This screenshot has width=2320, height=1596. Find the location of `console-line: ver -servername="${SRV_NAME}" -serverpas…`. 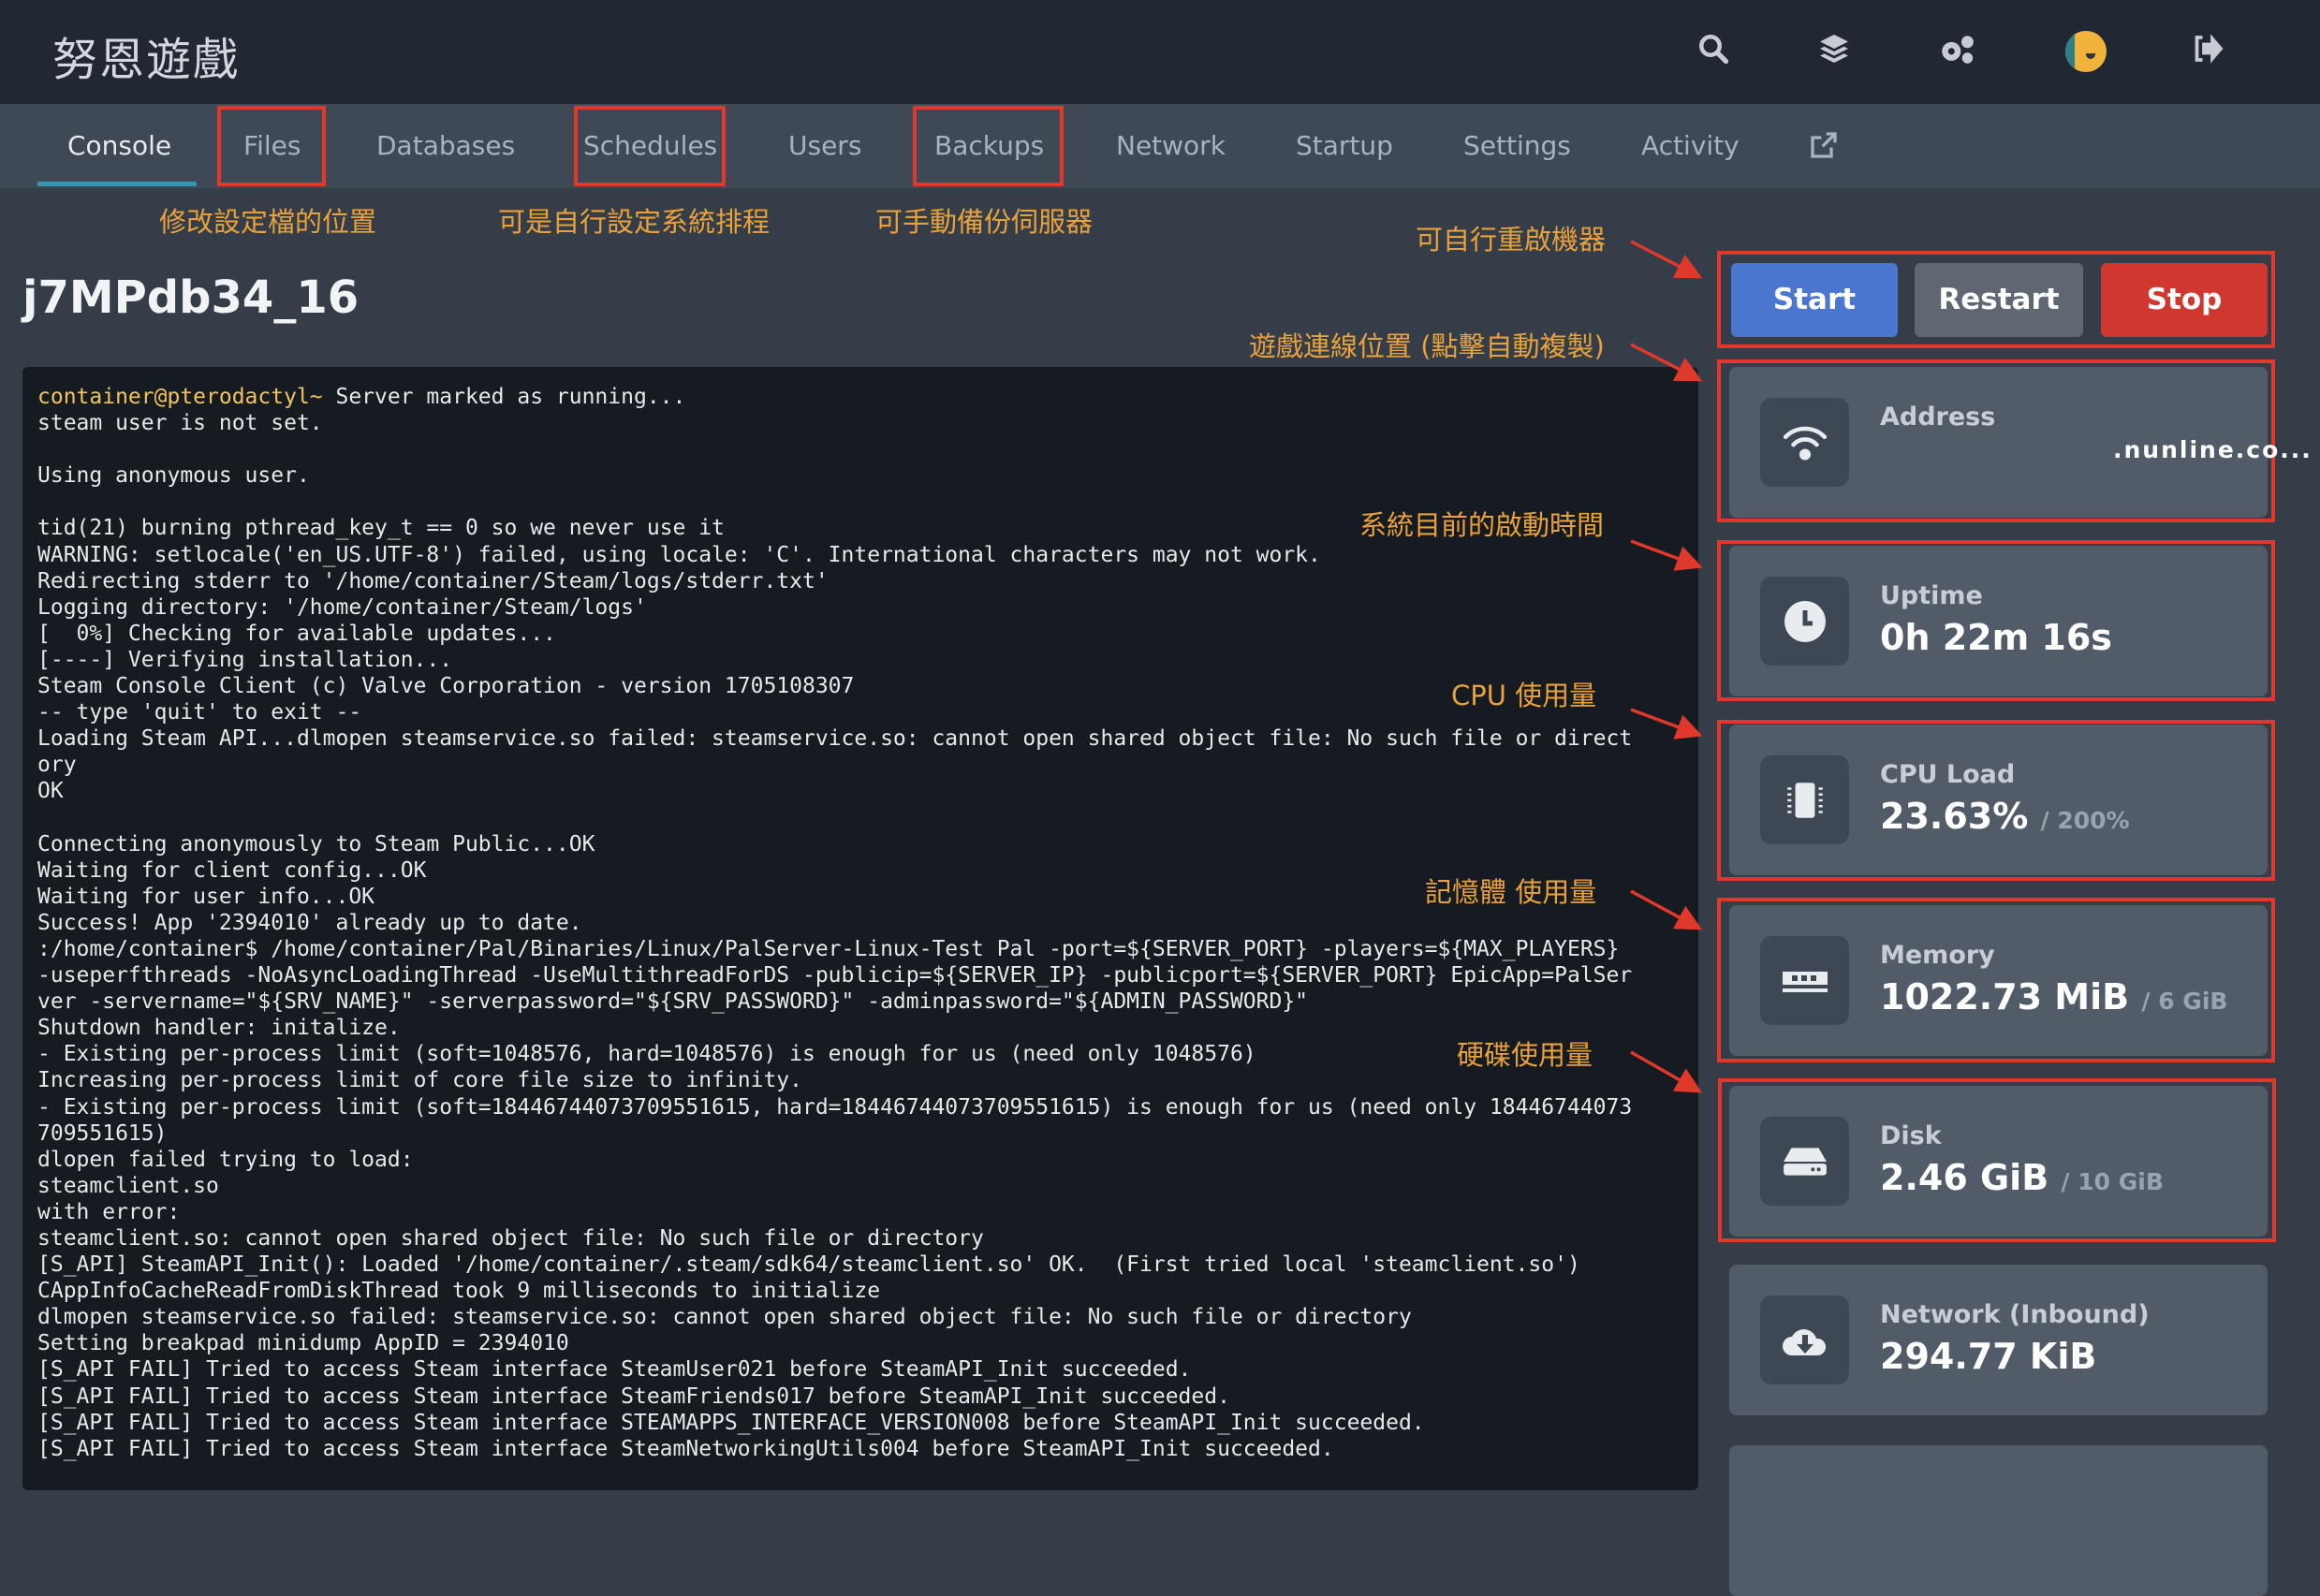

console-line: ver -servername="${SRV_NAME}" -serverpas… is located at coordinates (673, 1002).